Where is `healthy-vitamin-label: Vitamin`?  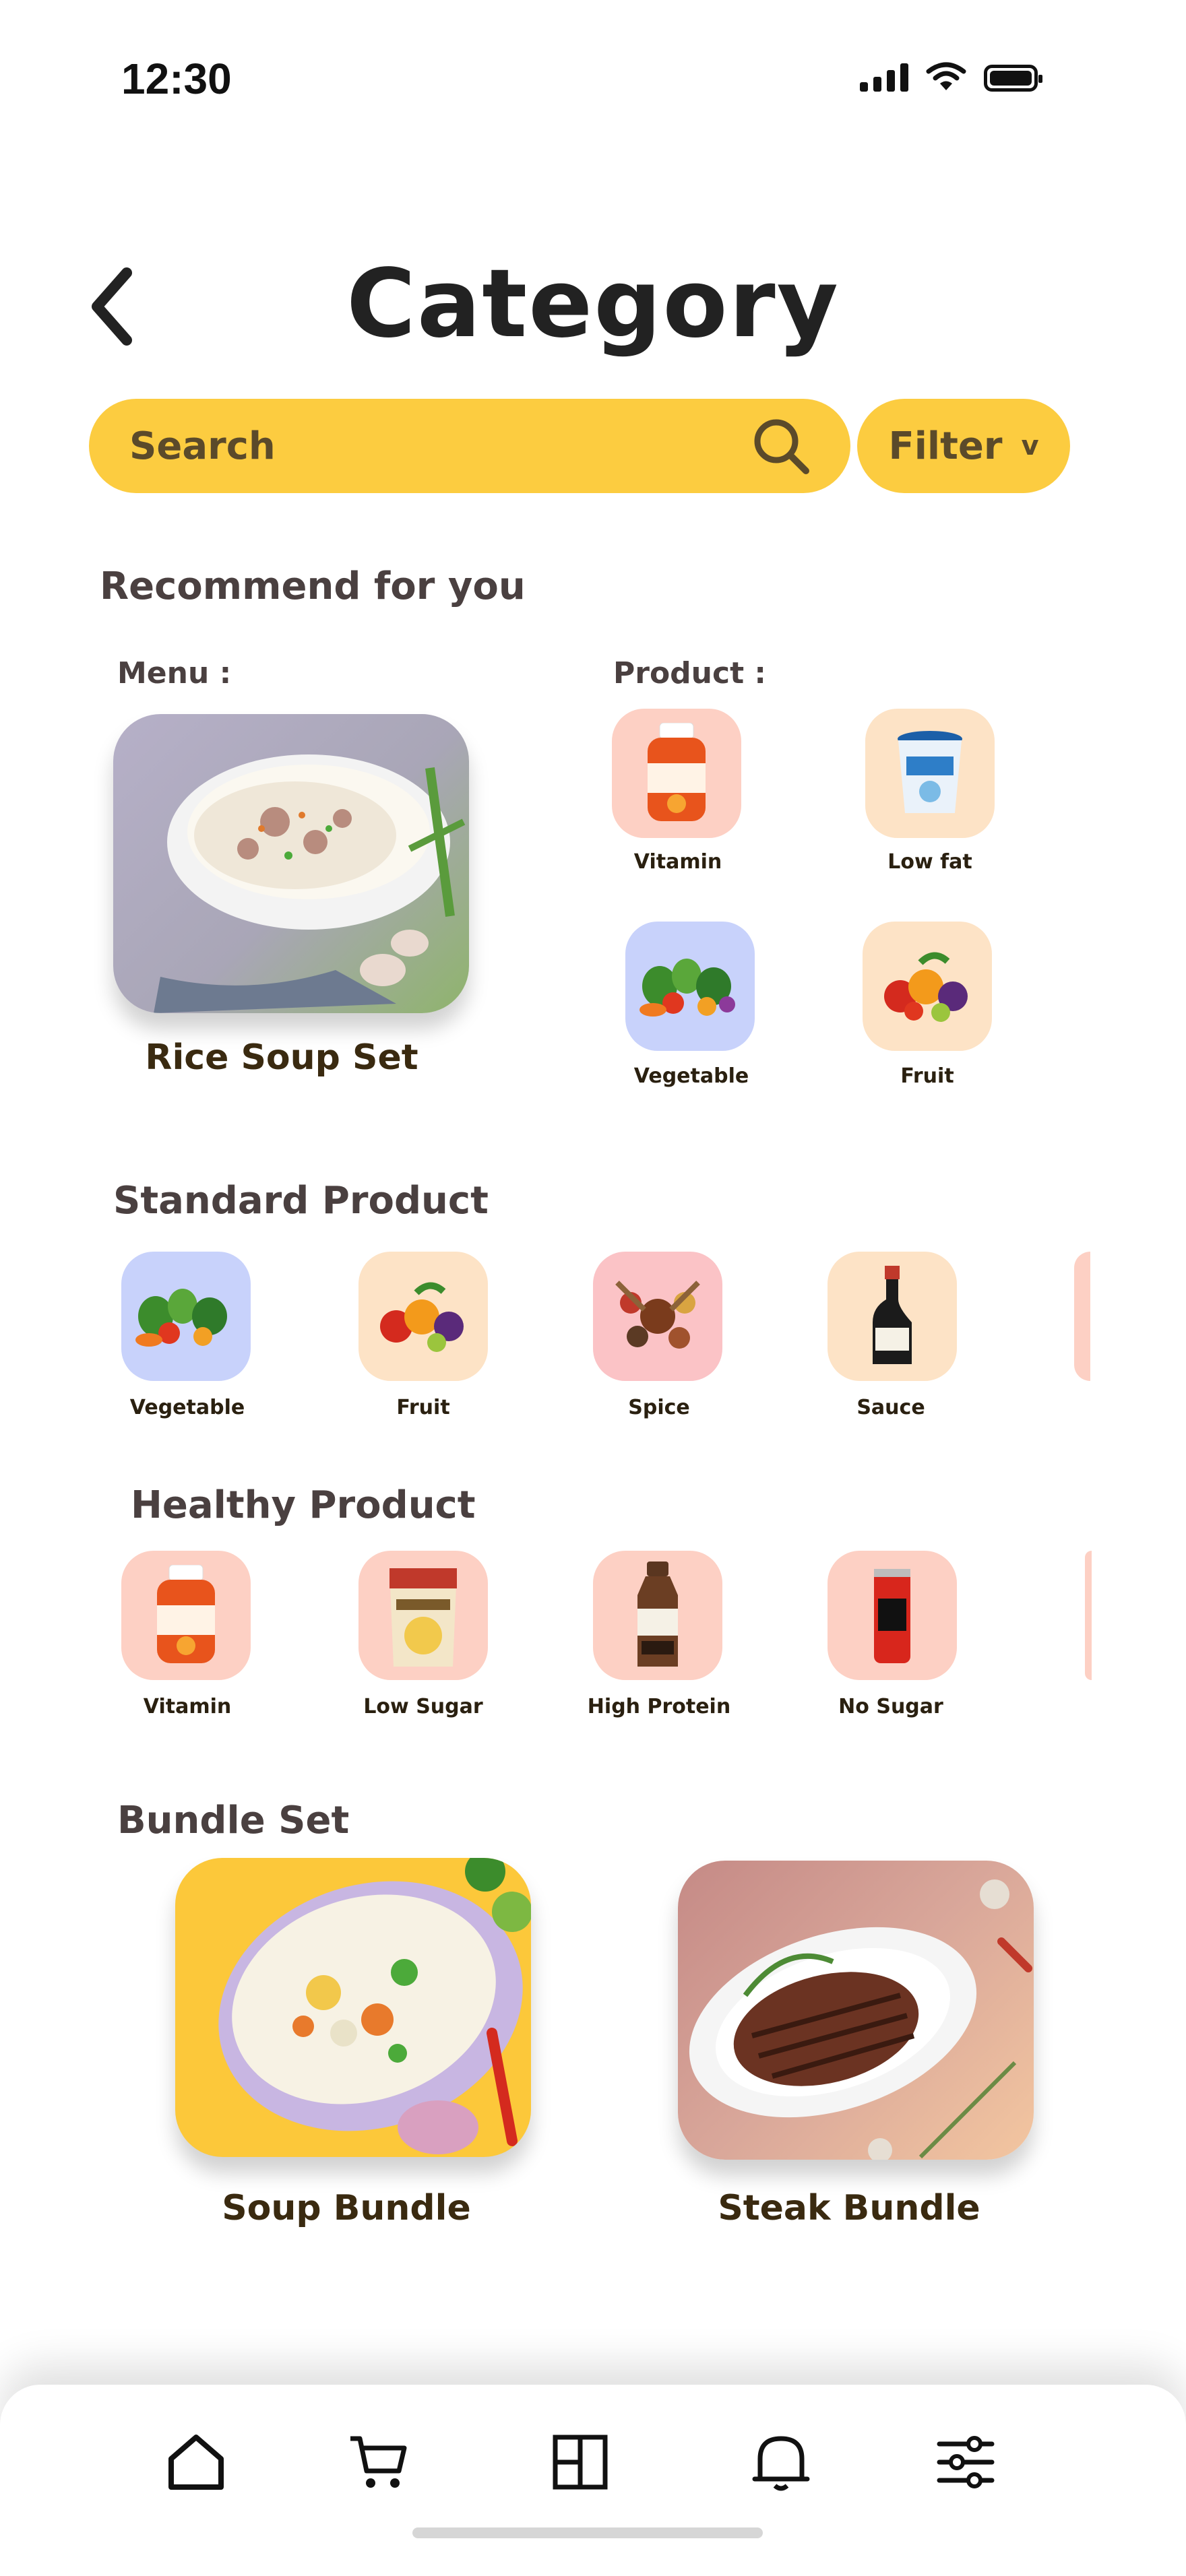
healthy-vitamin-label: Vitamin is located at coordinates (187, 1706).